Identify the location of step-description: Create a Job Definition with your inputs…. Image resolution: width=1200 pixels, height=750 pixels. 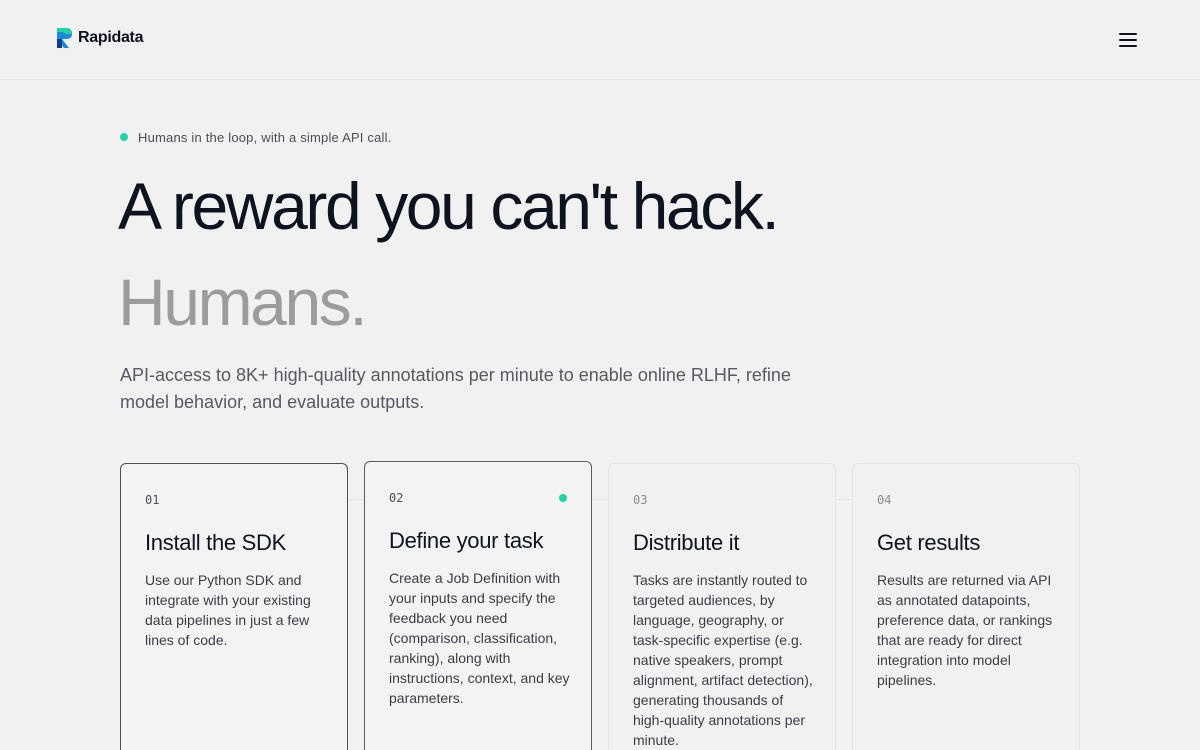
(479, 638).